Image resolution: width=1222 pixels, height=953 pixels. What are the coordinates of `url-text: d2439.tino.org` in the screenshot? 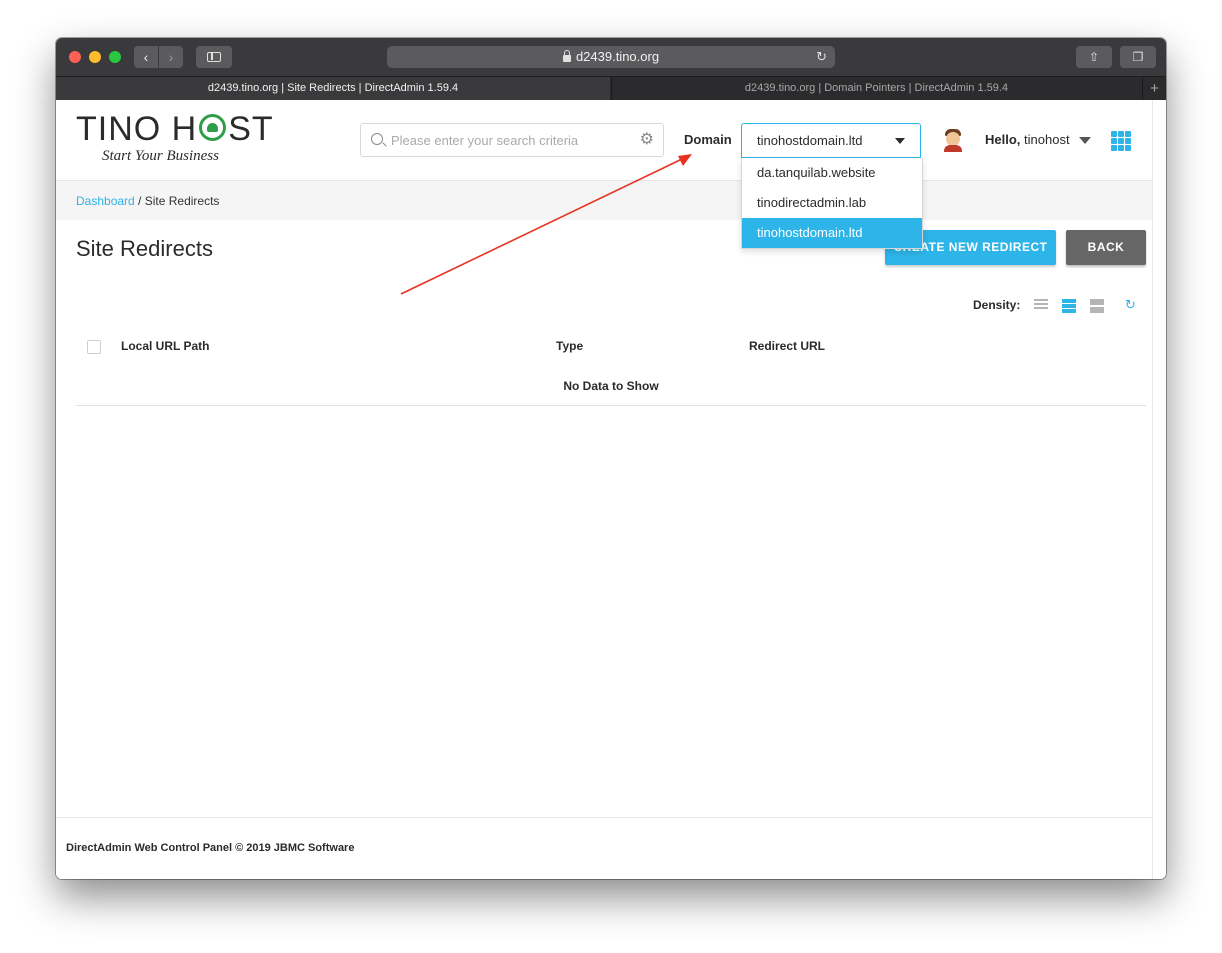 It's located at (617, 56).